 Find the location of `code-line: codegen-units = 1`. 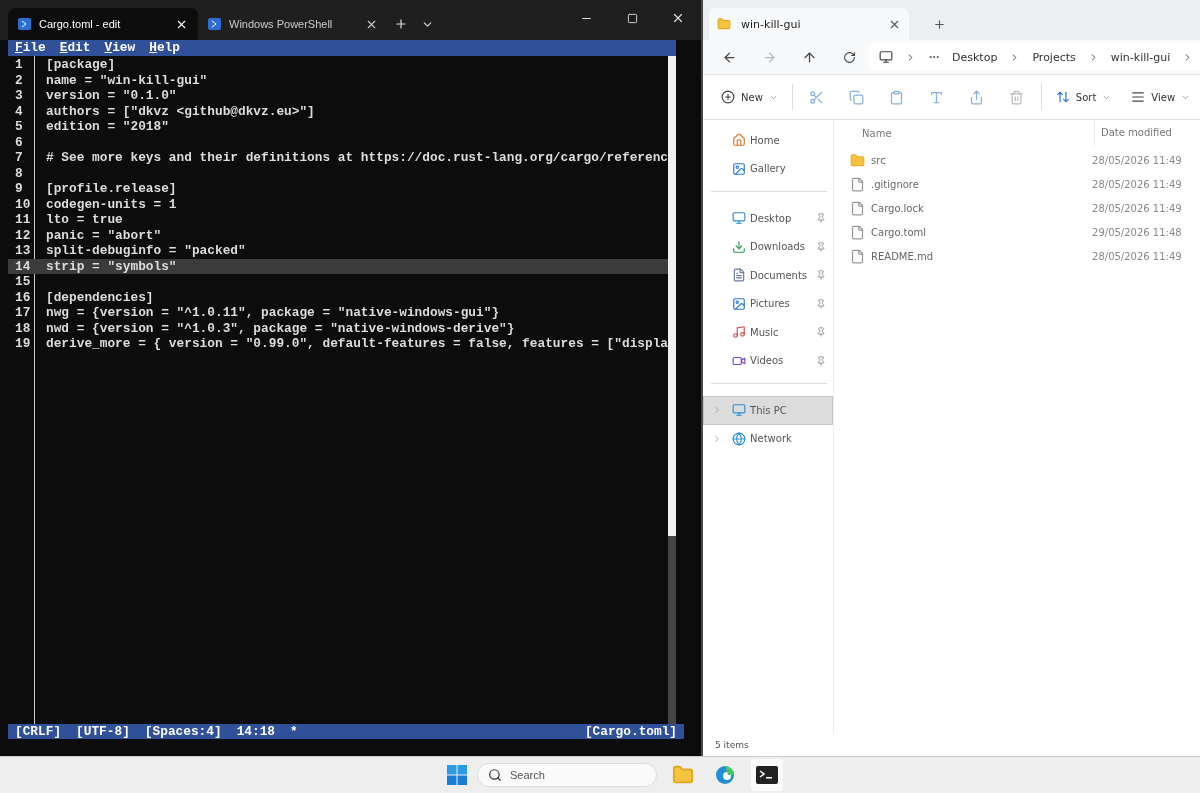

code-line: codegen-units = 1 is located at coordinates (111, 204).